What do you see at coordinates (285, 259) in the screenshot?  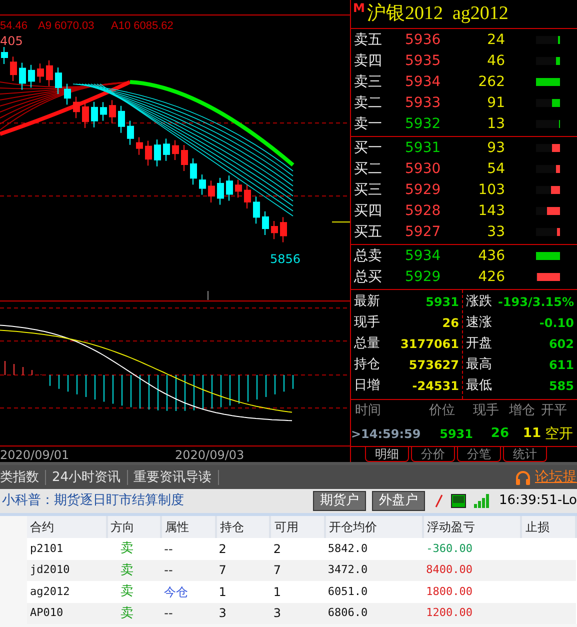 I see `price-label: 5856` at bounding box center [285, 259].